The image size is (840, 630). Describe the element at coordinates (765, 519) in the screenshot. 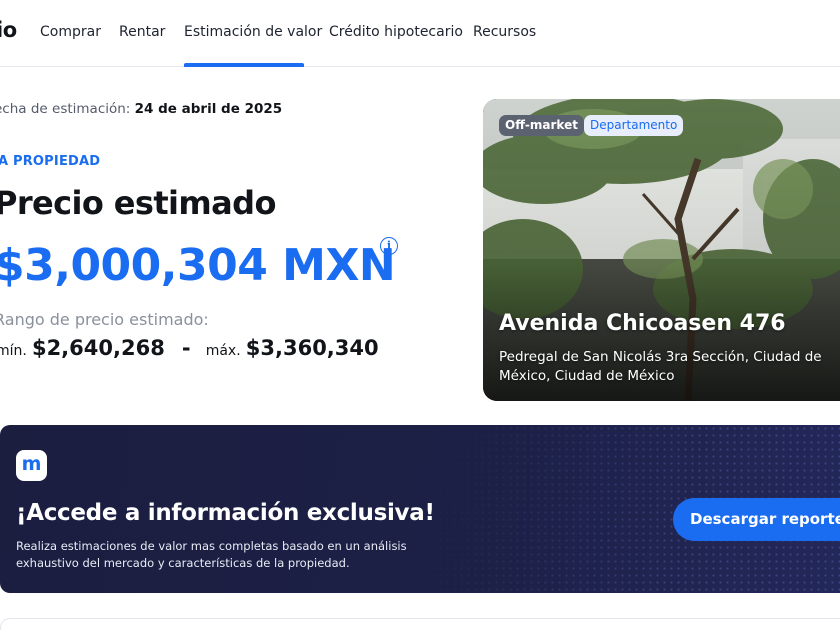

I see `download-report-label: Descargar reporte` at that location.